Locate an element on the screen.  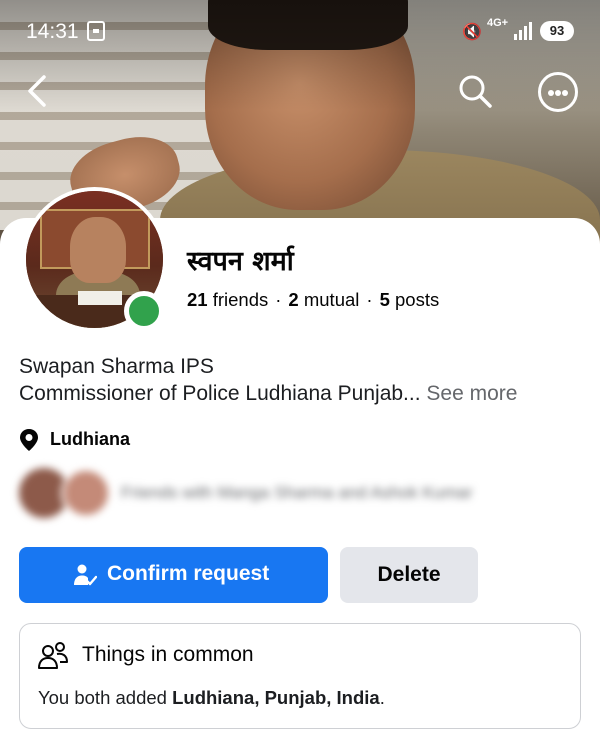
posts-label: posts is located at coordinates (417, 299).